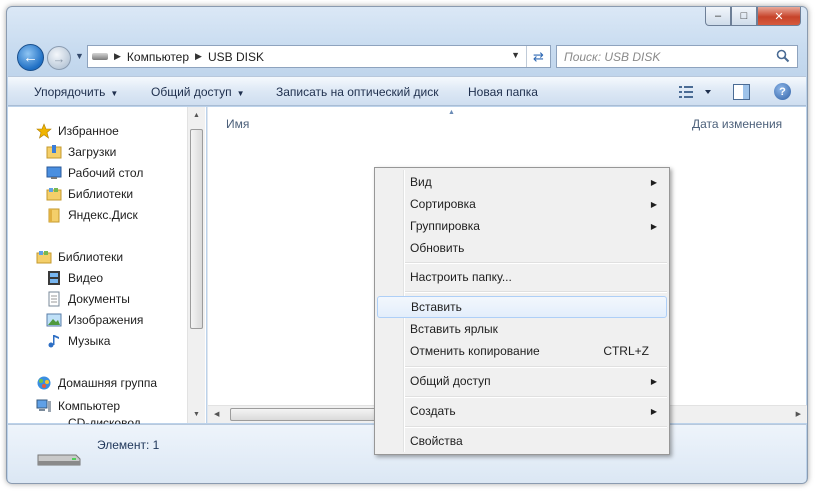 The image size is (817, 491). I want to click on menu-item-refresh: Обновить, so click(522, 248).